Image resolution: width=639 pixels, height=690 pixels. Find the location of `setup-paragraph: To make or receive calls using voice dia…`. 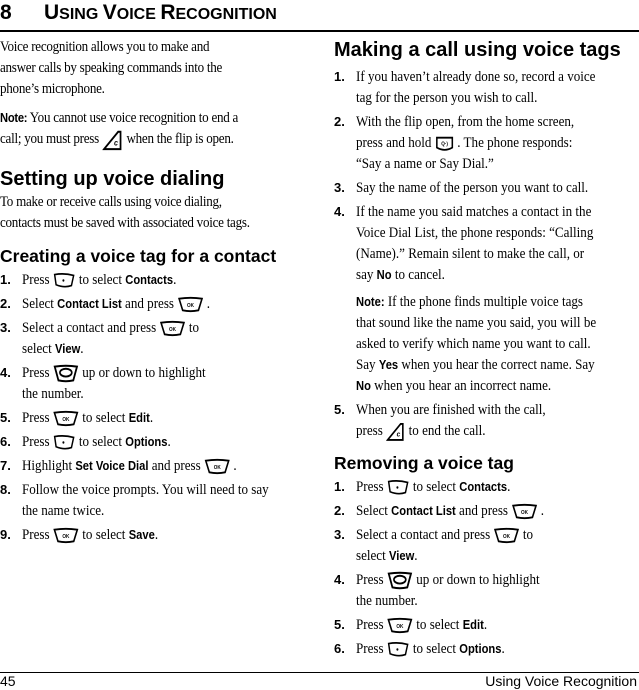

setup-paragraph: To make or receive calls using voice dia… is located at coordinates (125, 211).